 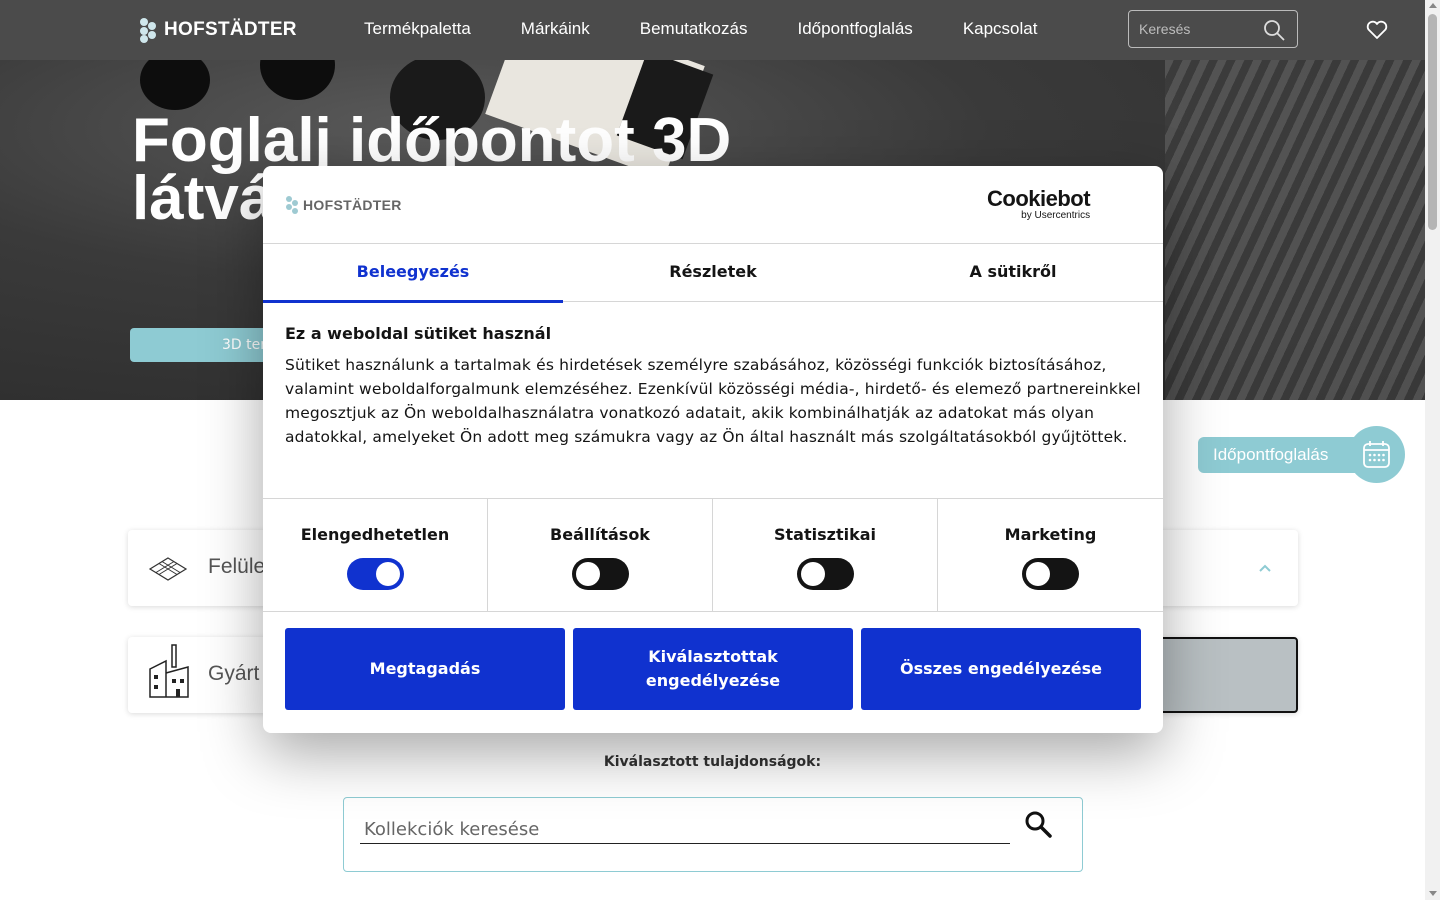 I want to click on logo-mark-icon, so click(x=292, y=205).